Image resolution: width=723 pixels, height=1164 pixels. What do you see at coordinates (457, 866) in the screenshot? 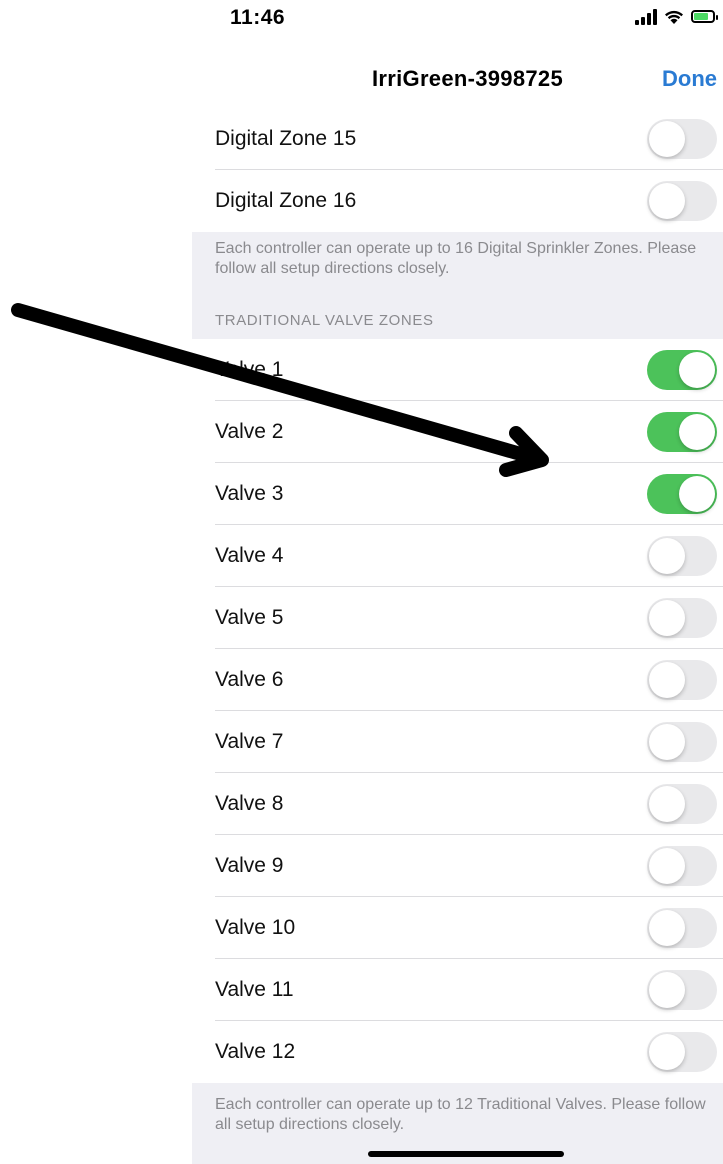
I see `list-item-valve-9: Valve 9` at bounding box center [457, 866].